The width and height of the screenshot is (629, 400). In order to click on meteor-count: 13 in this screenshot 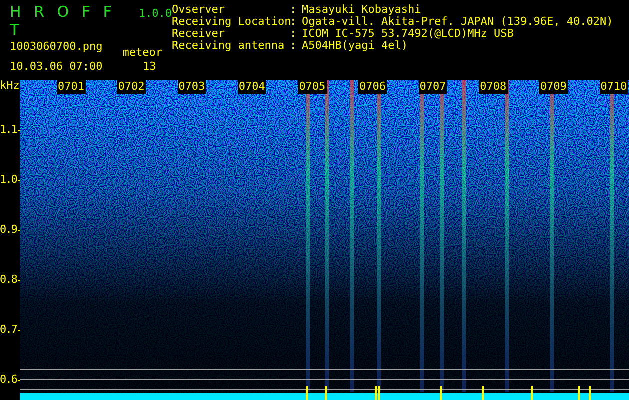, I will do `click(149, 67)`.